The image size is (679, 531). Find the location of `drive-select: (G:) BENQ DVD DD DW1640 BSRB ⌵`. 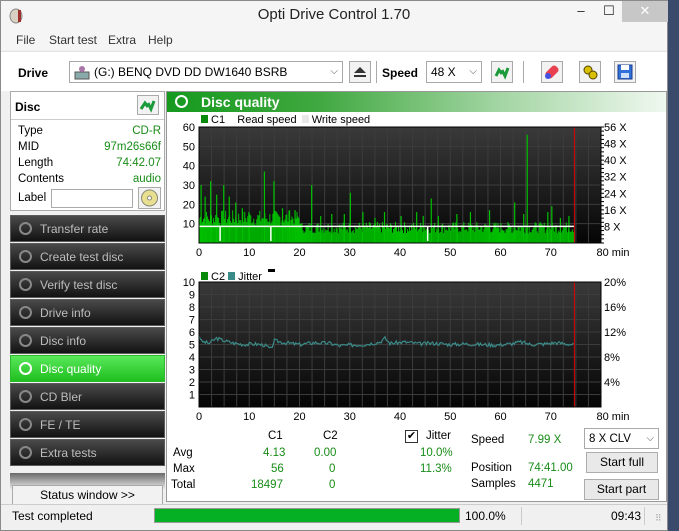

drive-select: (G:) BENQ DVD DD DW1640 BSRB ⌵ is located at coordinates (206, 72).